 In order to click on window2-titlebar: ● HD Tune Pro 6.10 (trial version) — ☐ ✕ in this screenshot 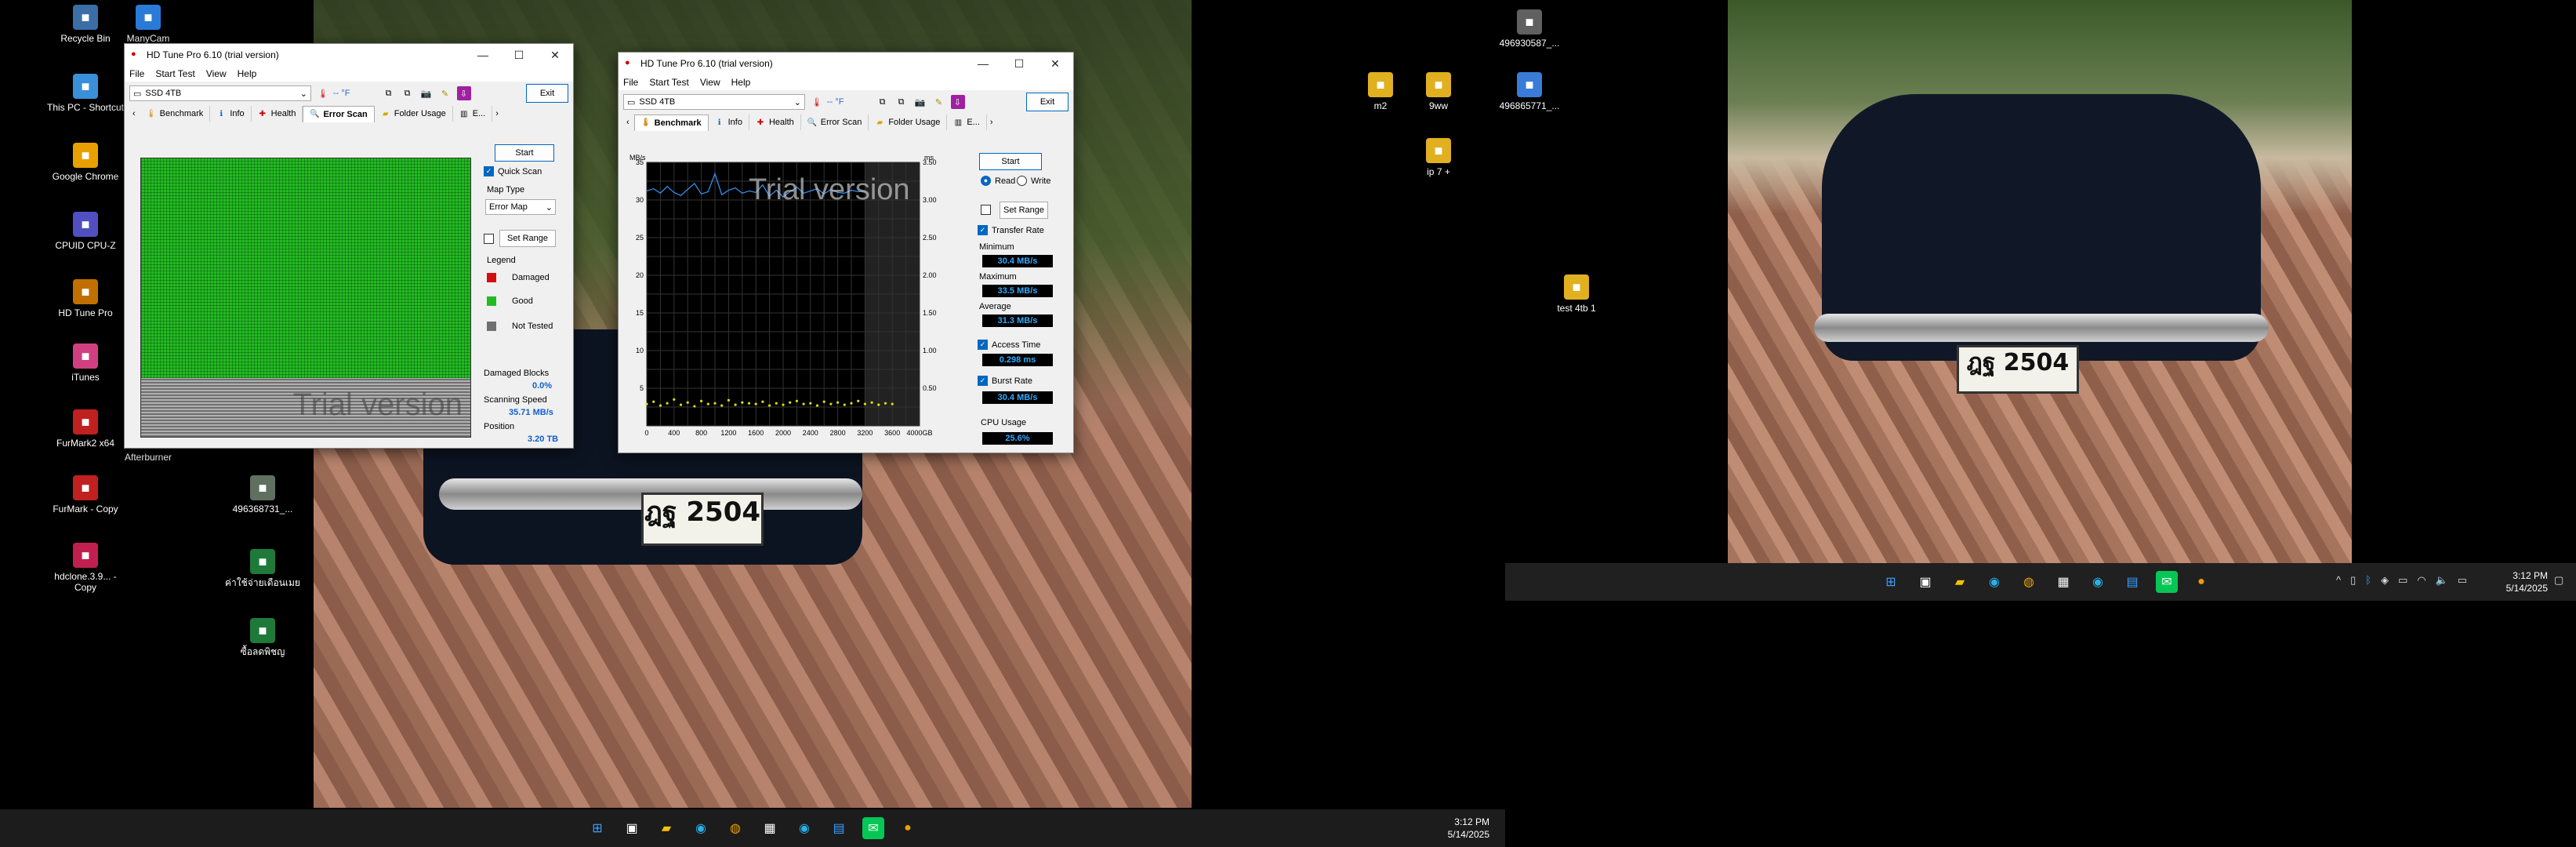, I will do `click(846, 64)`.